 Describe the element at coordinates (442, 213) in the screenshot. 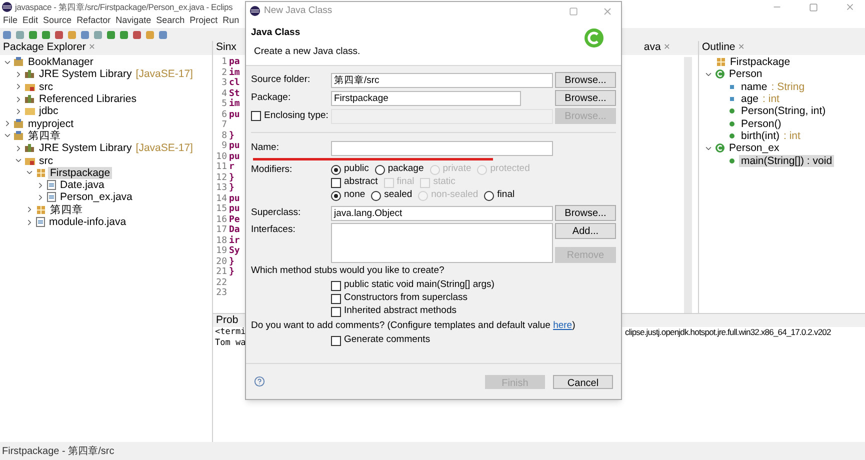

I see `input-field: java.lang.Object` at that location.